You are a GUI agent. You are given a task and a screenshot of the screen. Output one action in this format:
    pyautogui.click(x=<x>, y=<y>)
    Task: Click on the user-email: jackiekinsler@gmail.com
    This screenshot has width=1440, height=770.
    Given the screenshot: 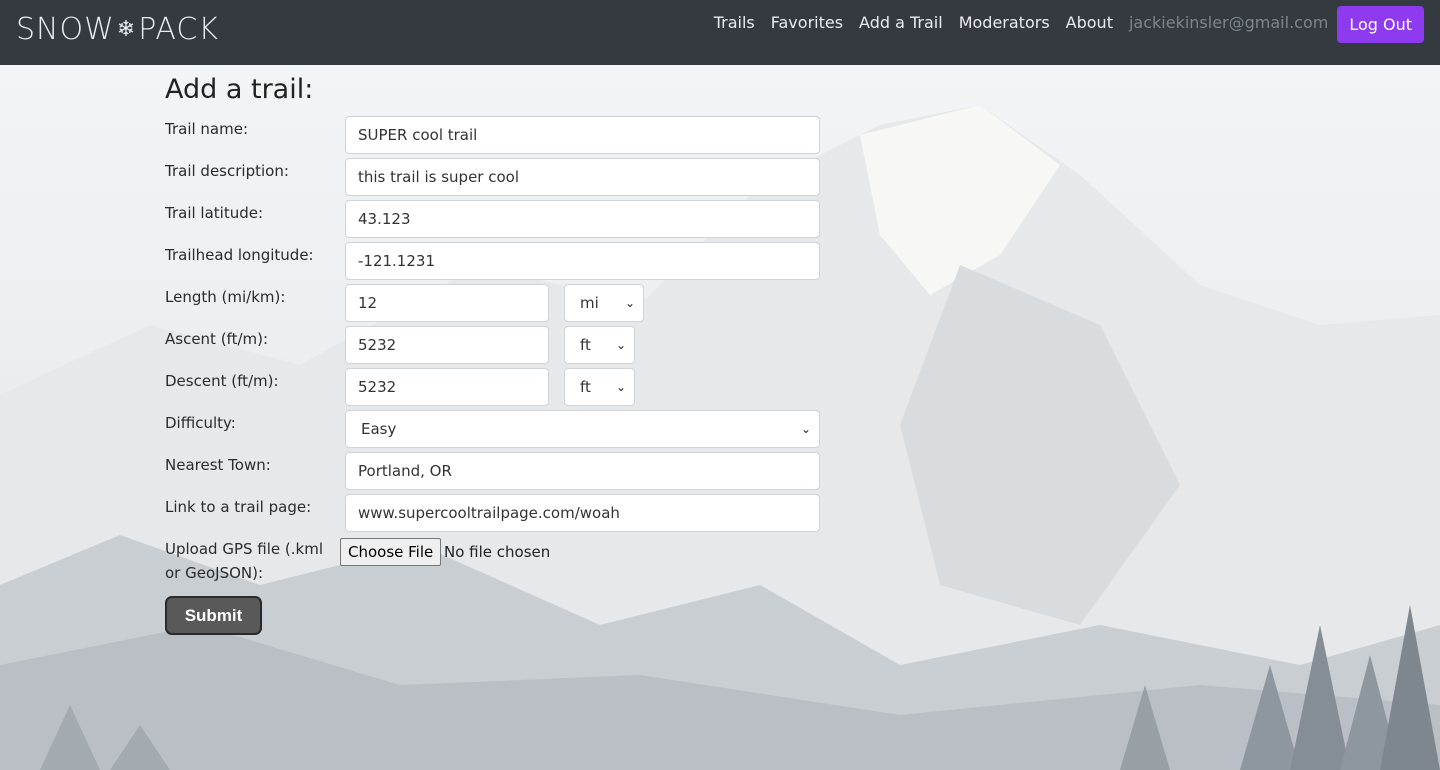 What is the action you would take?
    pyautogui.click(x=1228, y=22)
    